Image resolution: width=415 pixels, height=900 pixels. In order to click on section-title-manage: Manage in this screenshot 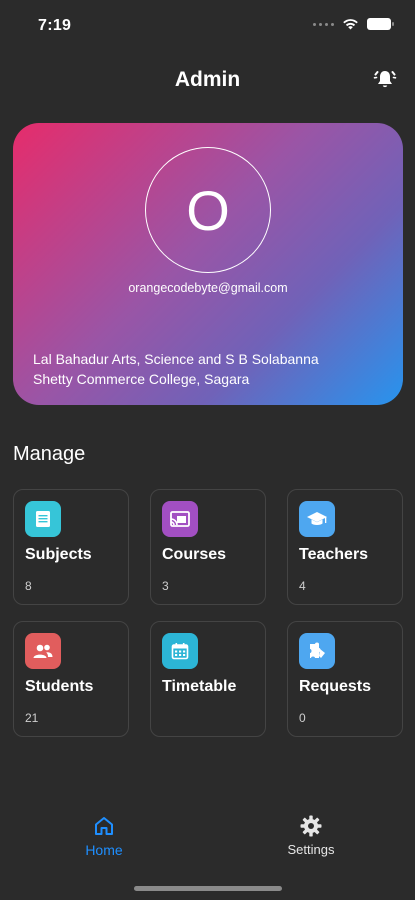, I will do `click(49, 454)`.